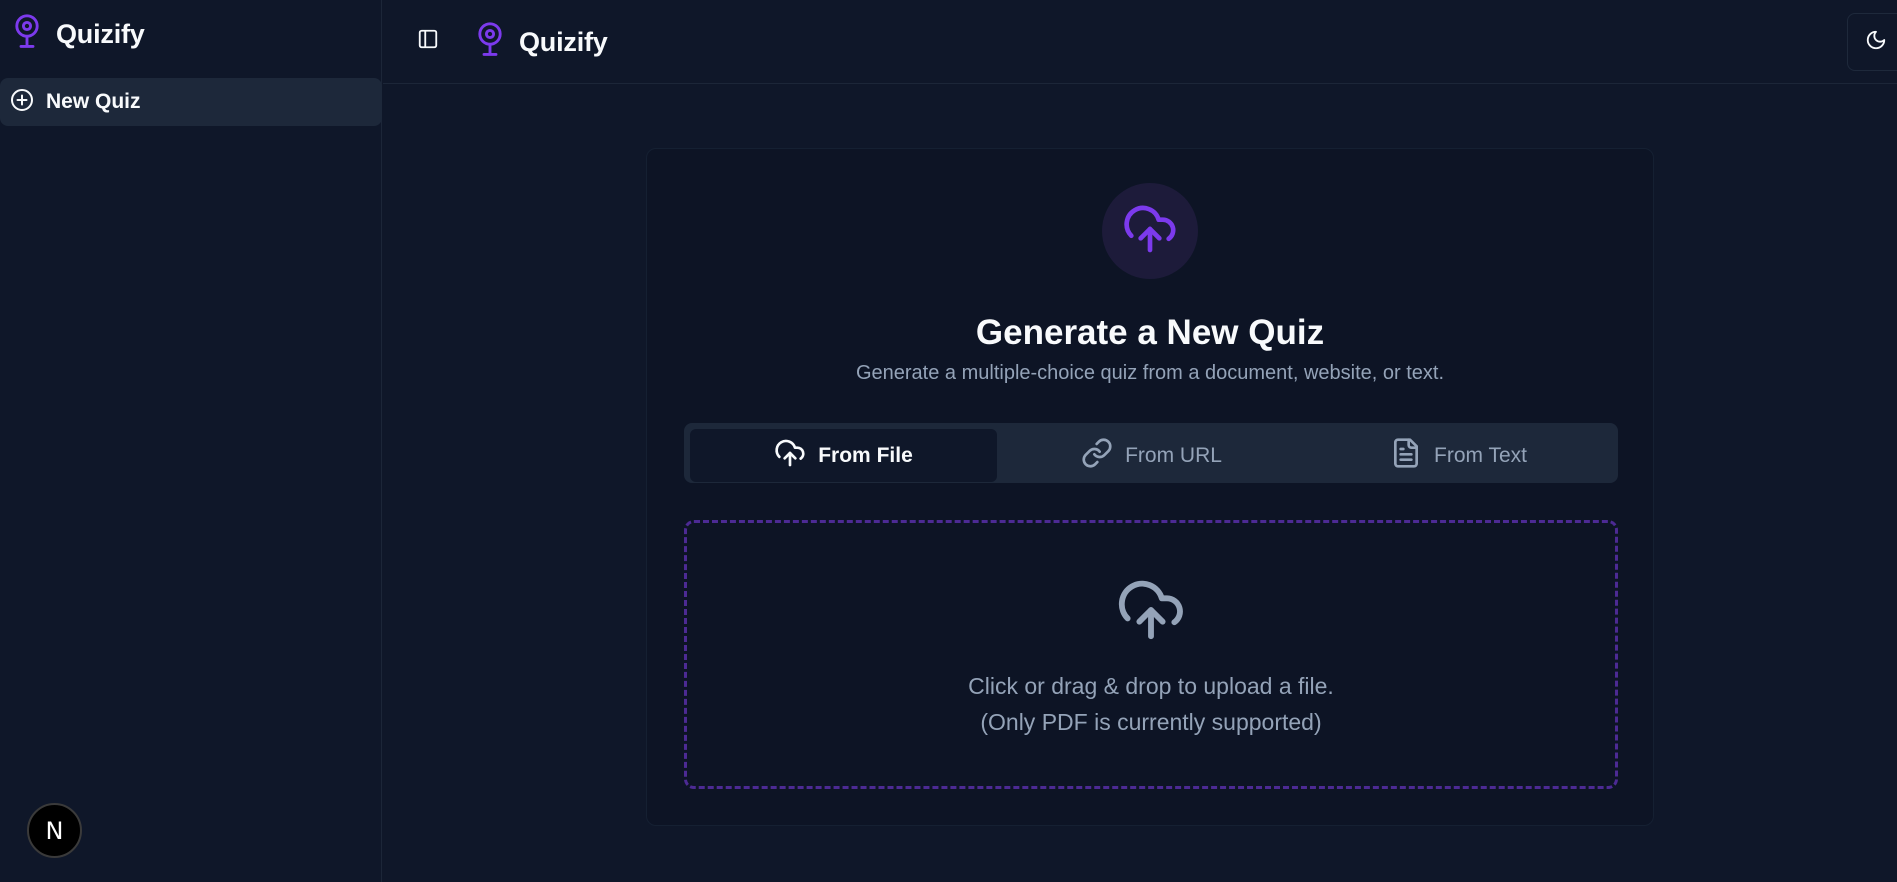 The height and width of the screenshot is (882, 1897). What do you see at coordinates (865, 455) in the screenshot?
I see `tab-label: From File` at bounding box center [865, 455].